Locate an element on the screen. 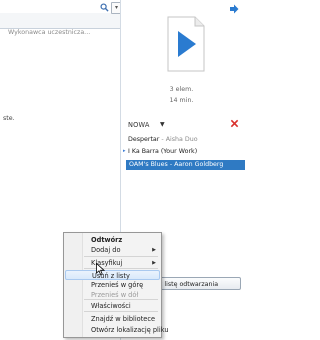  menu-item-remove-from-list: Usuń z listy is located at coordinates (112, 275).